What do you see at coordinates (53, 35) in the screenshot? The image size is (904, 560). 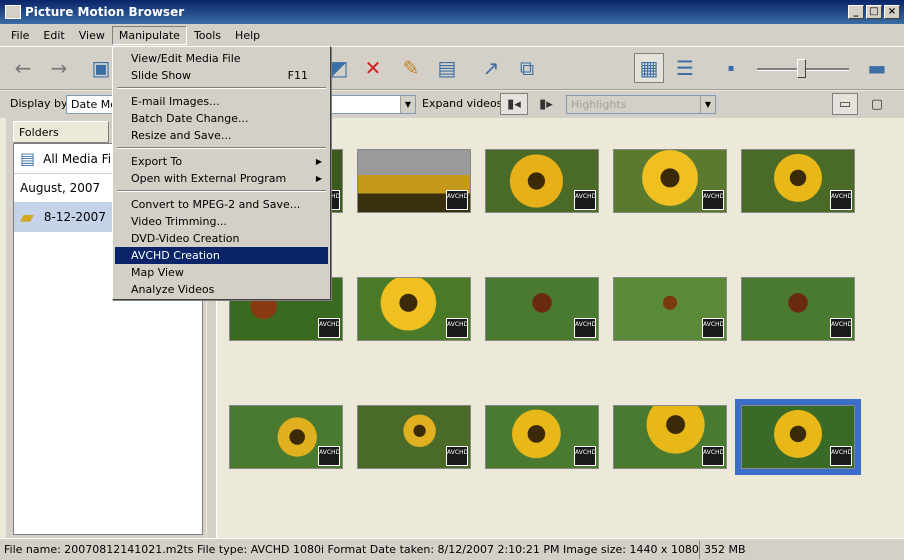 I see `menu-edit: Edit` at bounding box center [53, 35].